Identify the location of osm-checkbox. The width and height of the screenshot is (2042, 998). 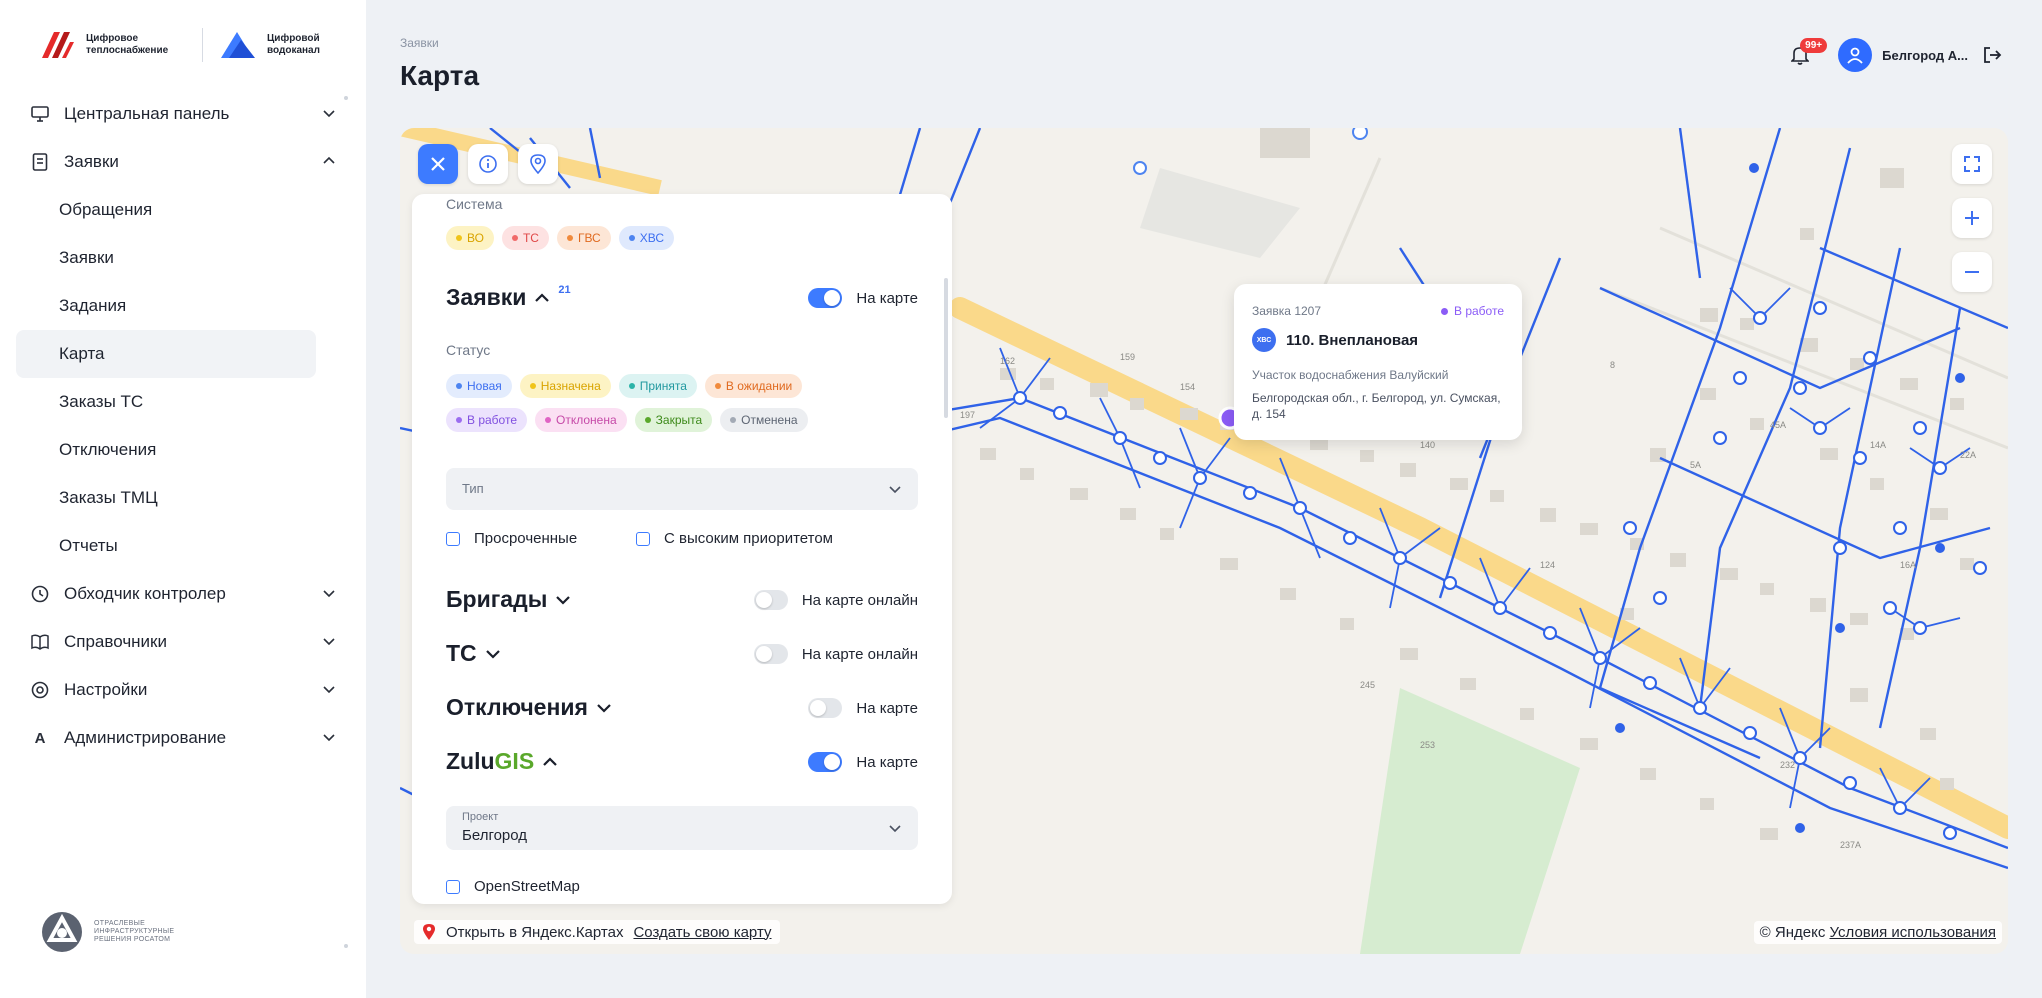
(453, 886).